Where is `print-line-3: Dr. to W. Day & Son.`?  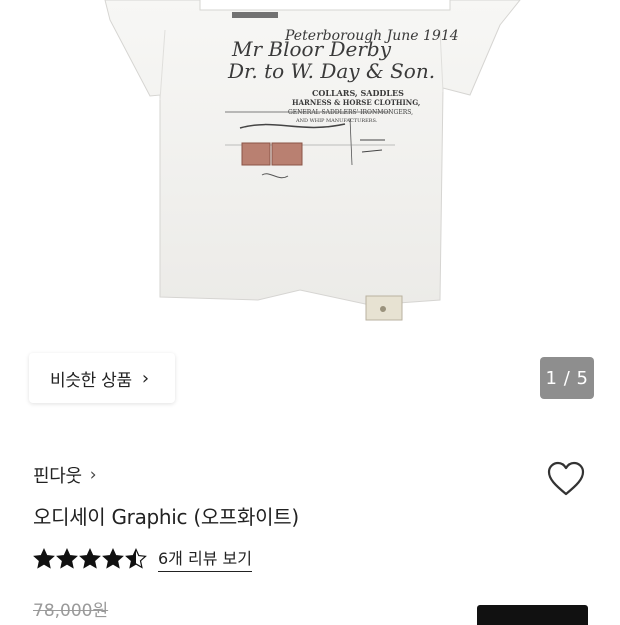
print-line-3: Dr. to W. Day & Son. is located at coordinates (331, 71).